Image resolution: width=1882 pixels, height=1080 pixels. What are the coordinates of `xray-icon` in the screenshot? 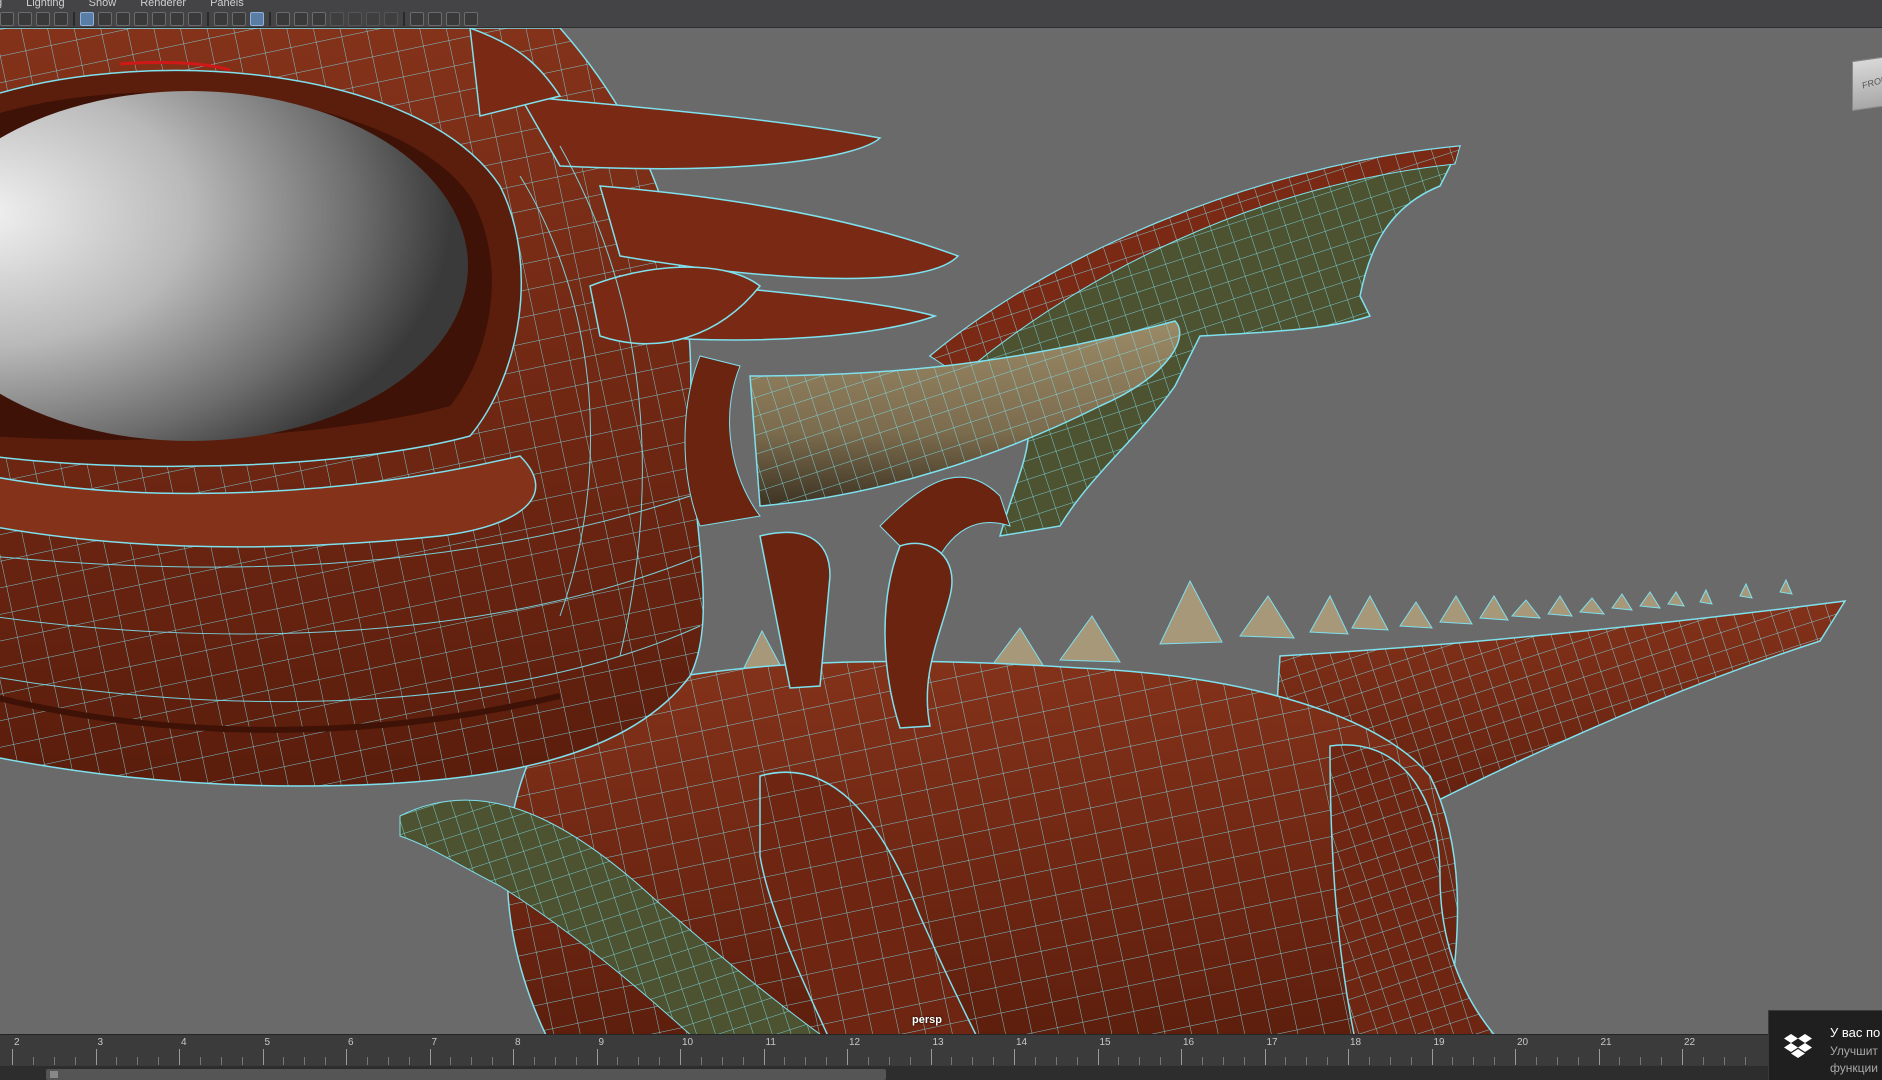 It's located at (435, 18).